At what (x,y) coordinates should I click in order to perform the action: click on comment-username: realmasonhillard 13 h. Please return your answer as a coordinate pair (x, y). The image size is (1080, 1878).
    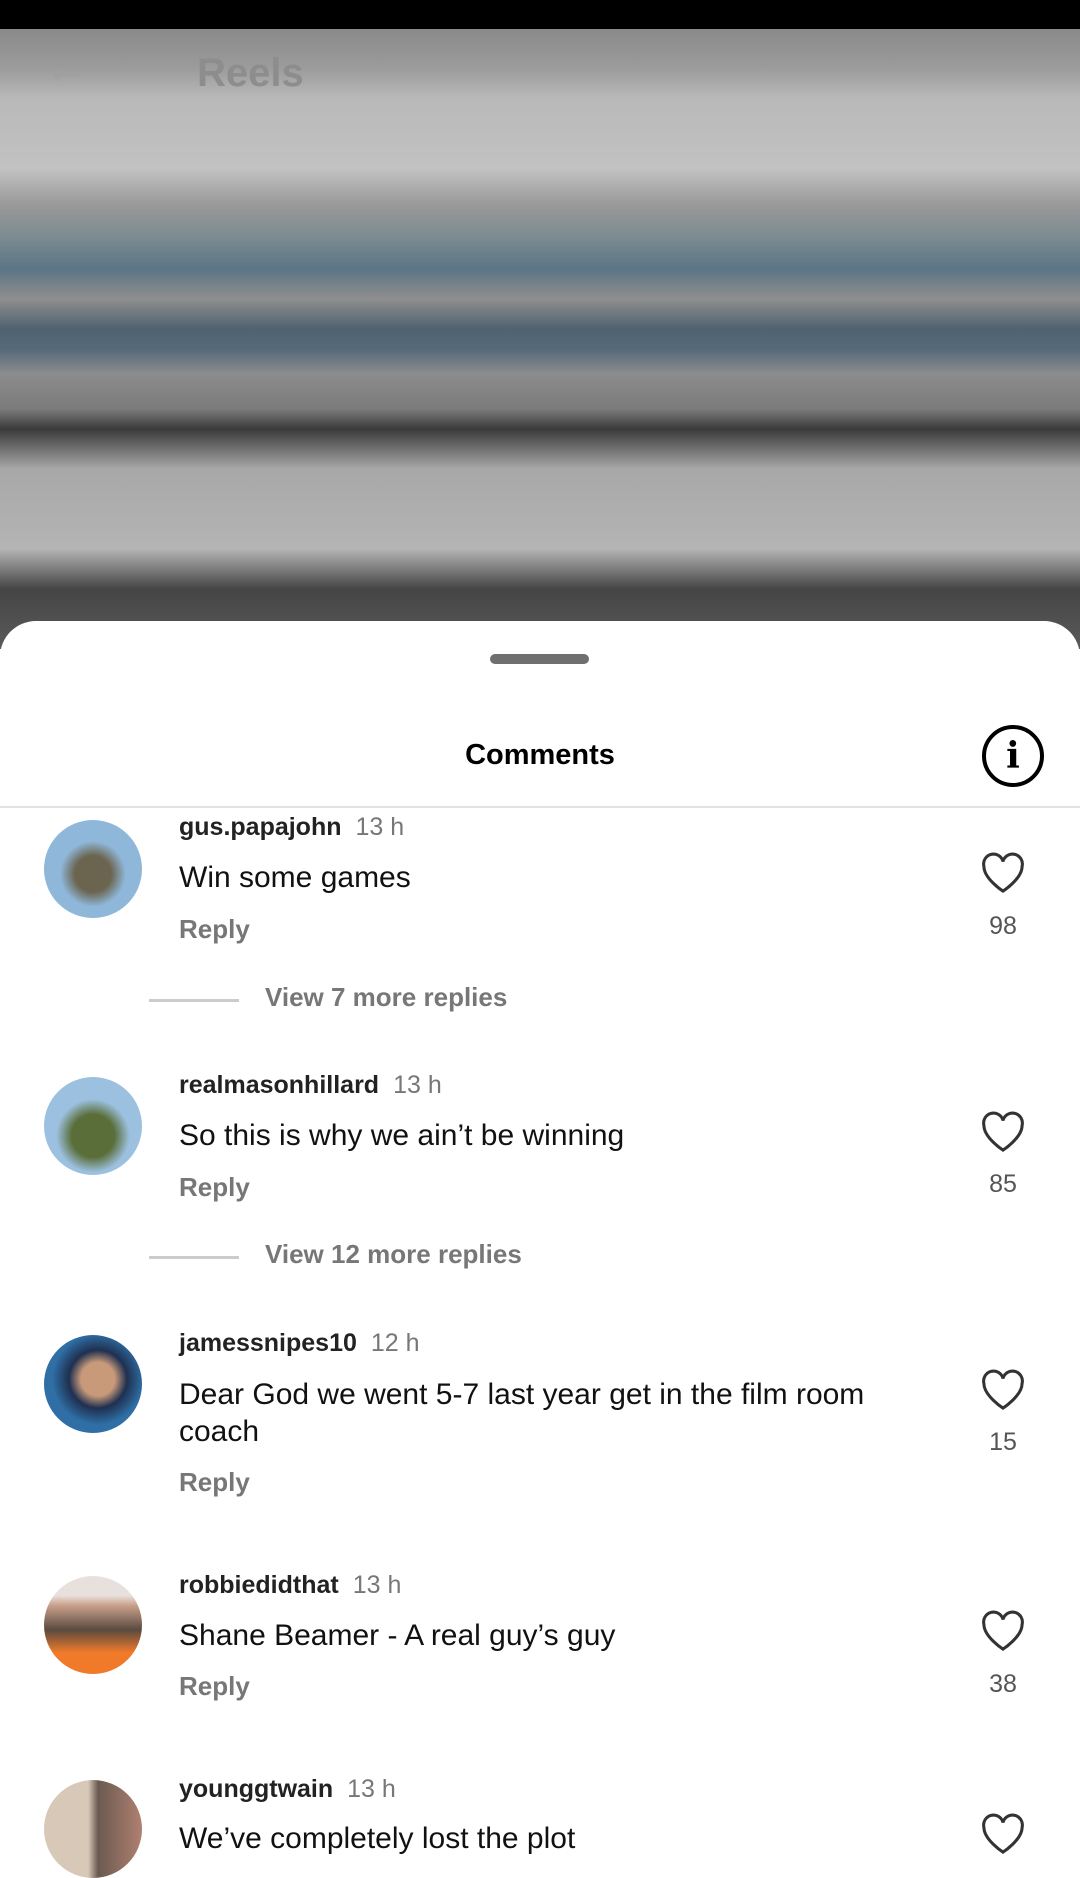
    Looking at the image, I should click on (310, 1085).